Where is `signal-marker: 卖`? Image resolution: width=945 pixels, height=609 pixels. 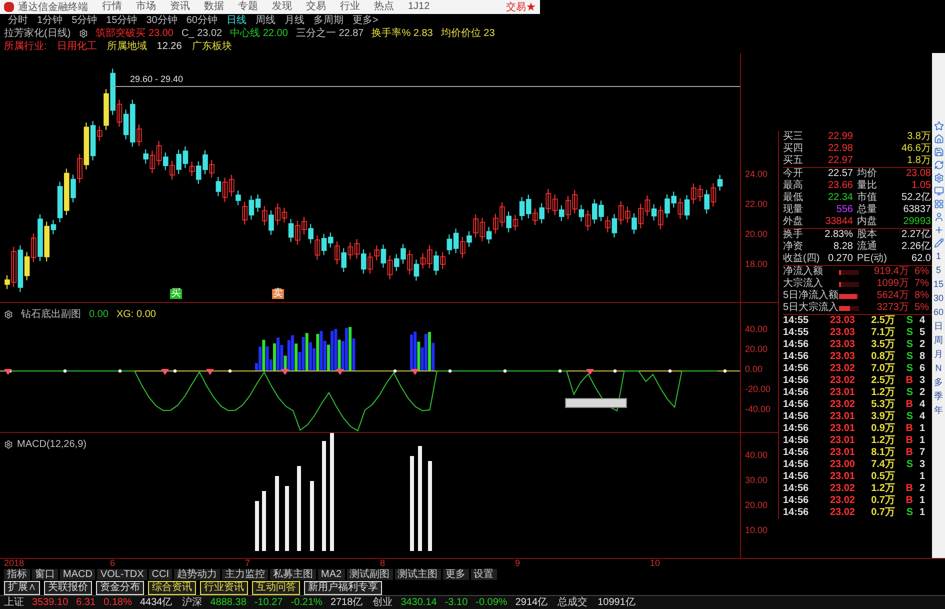
signal-marker: 卖 is located at coordinates (278, 294).